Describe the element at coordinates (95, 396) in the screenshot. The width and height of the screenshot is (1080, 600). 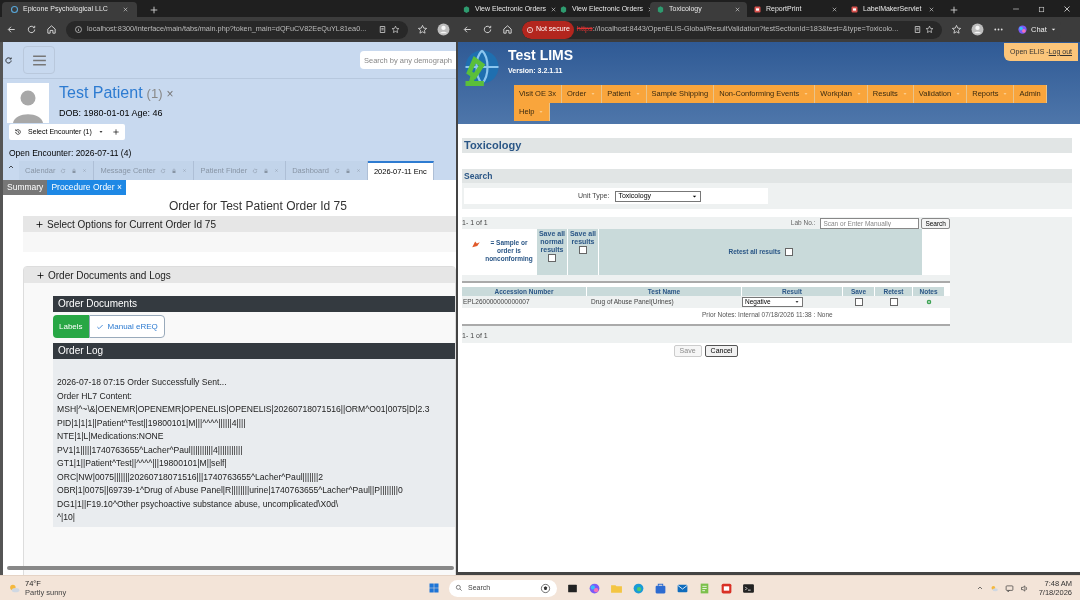
I see `log-line: Order HL7 Content:` at that location.